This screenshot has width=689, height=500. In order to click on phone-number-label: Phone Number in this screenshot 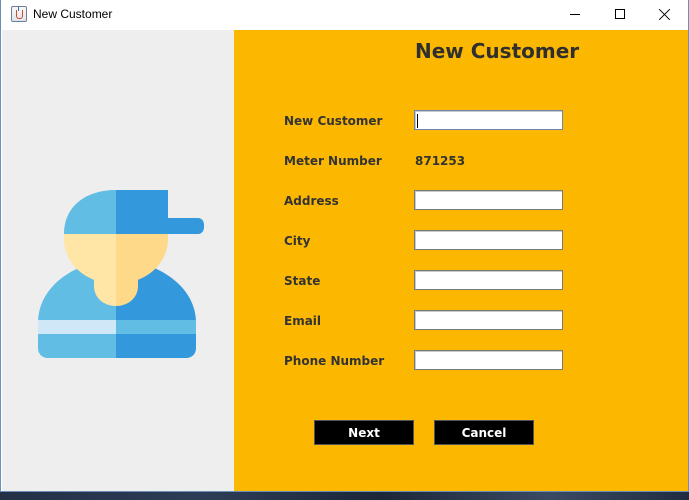, I will do `click(334, 361)`.